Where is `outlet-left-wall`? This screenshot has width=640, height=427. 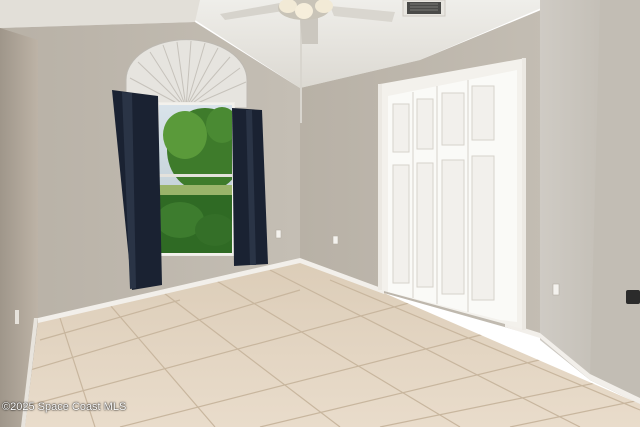
outlet-left-wall is located at coordinates (278, 234).